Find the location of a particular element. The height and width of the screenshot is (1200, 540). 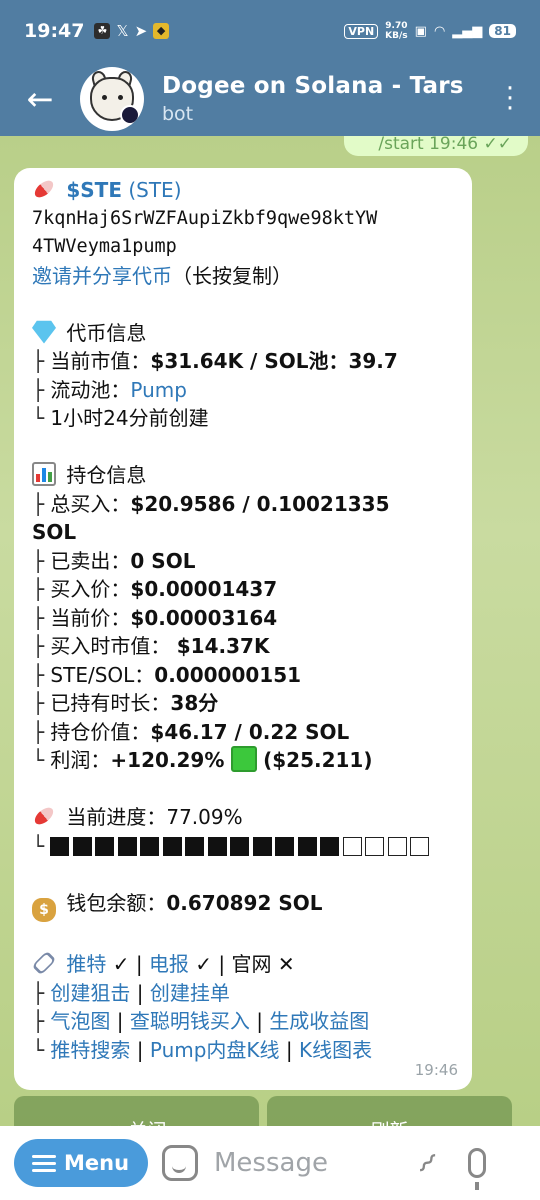

input-bar: Menu Message ⌇ is located at coordinates (270, 1163).